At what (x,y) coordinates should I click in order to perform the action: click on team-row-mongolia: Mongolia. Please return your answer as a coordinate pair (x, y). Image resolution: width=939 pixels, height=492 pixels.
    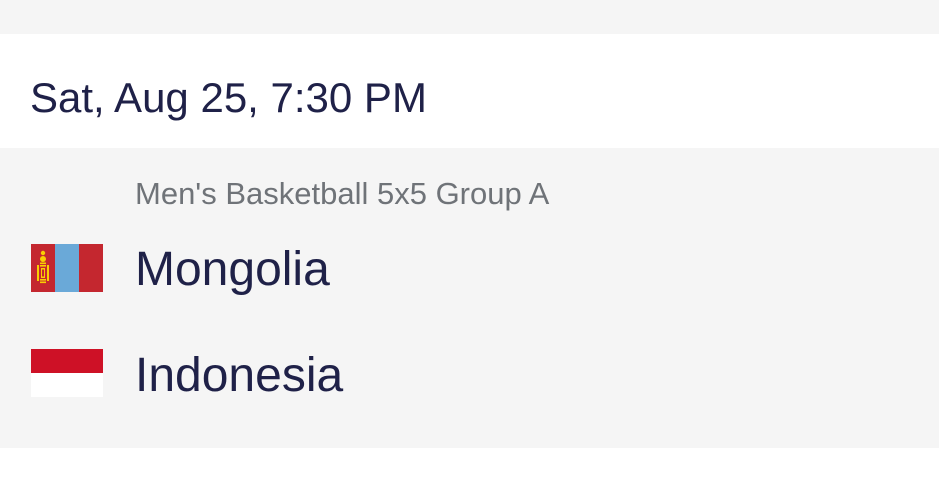
    Looking at the image, I should click on (469, 270).